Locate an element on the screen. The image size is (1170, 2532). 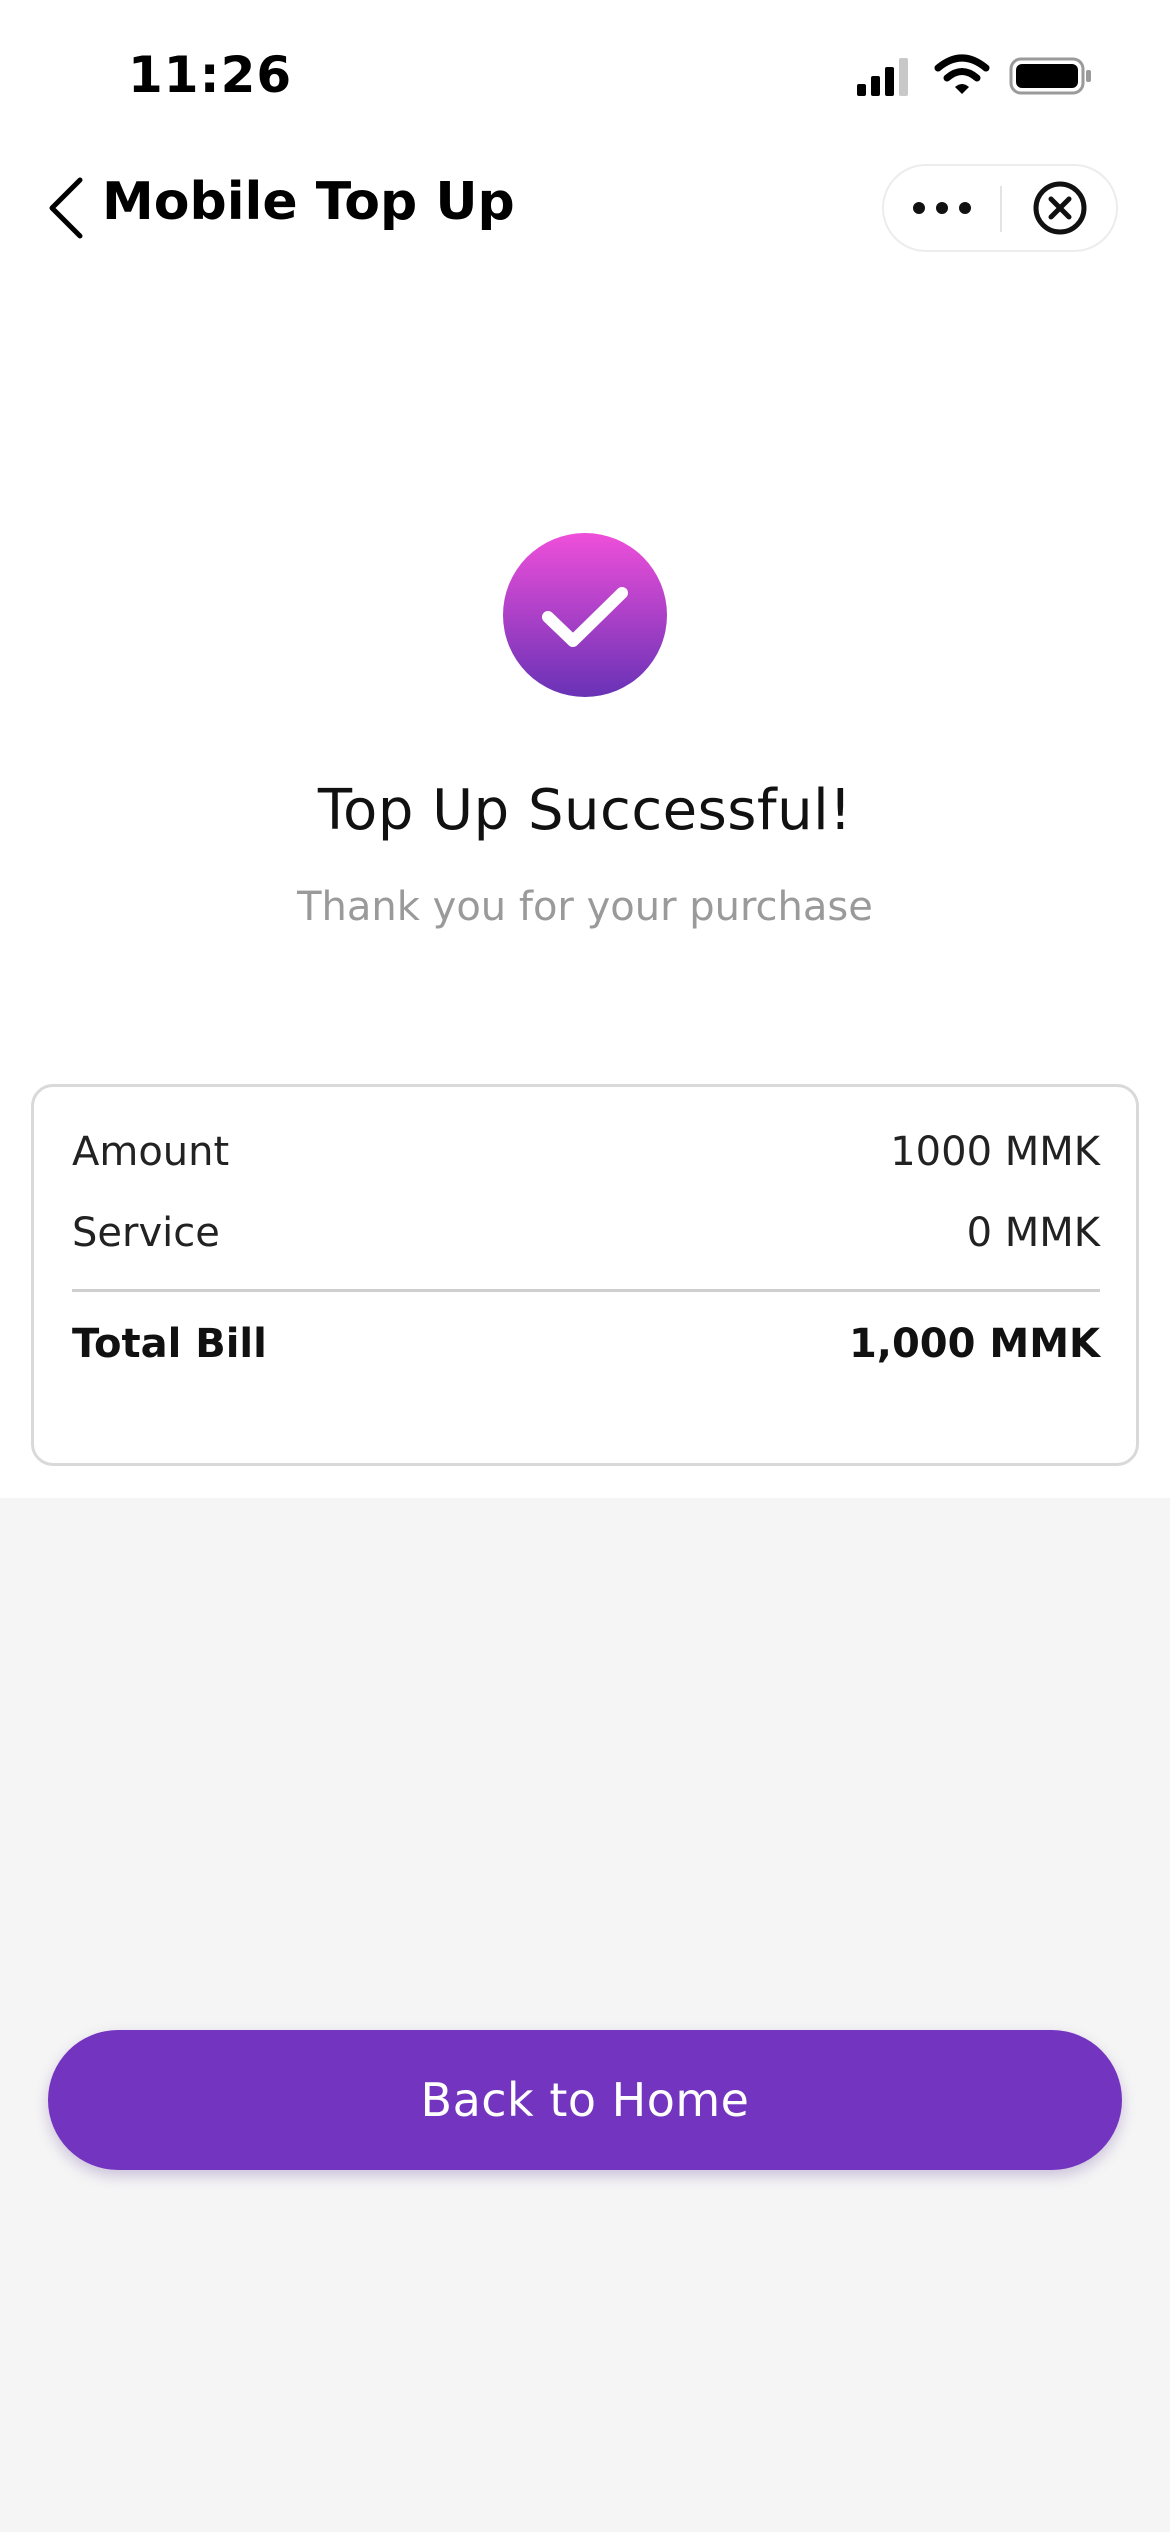
amount-value: 1000 MMK is located at coordinates (995, 1152).